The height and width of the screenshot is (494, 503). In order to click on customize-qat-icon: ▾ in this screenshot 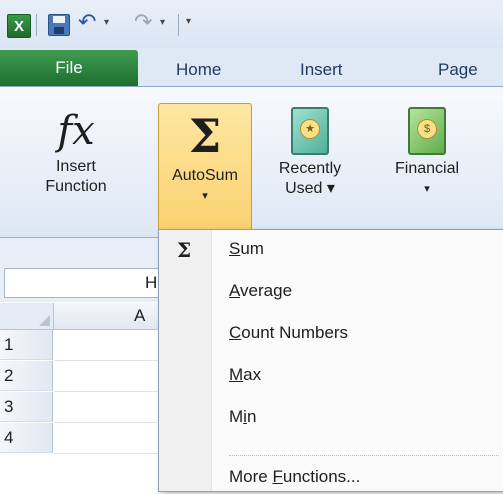, I will do `click(188, 21)`.